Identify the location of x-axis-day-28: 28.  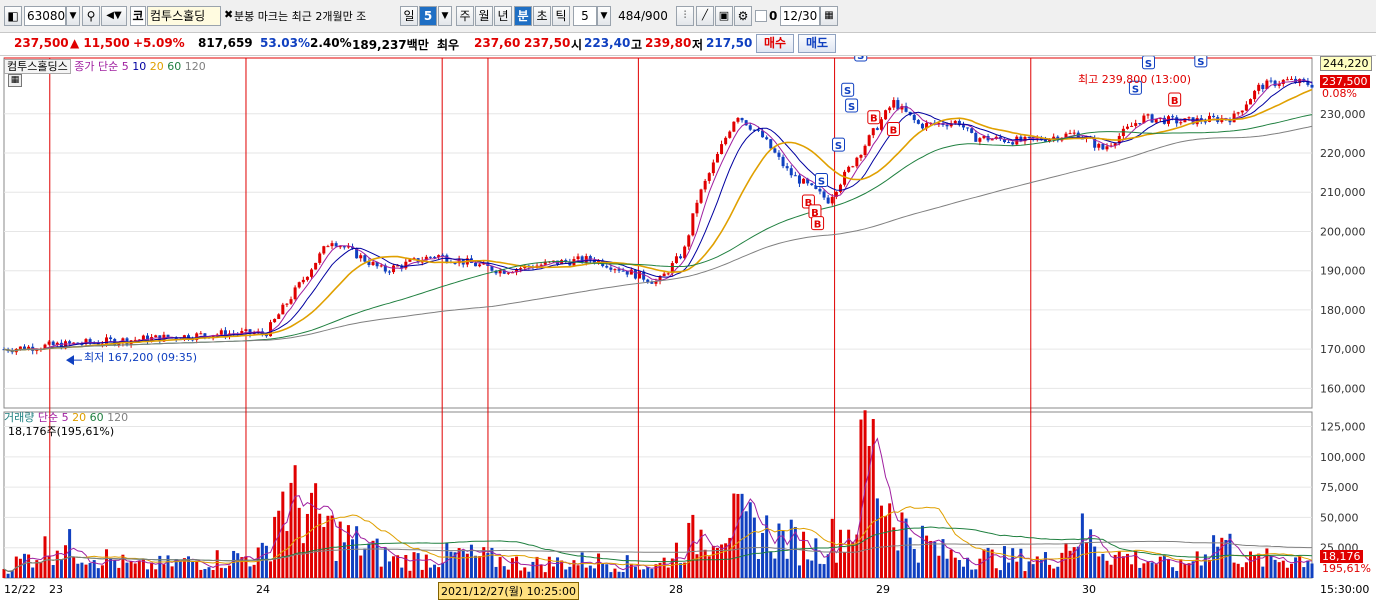
(676, 589).